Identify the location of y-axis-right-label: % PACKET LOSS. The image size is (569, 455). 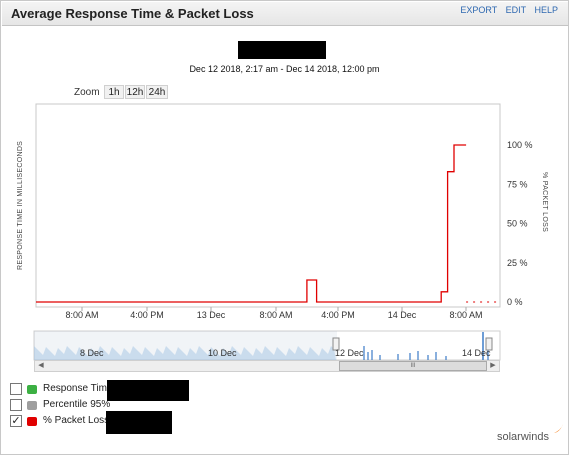
(544, 202).